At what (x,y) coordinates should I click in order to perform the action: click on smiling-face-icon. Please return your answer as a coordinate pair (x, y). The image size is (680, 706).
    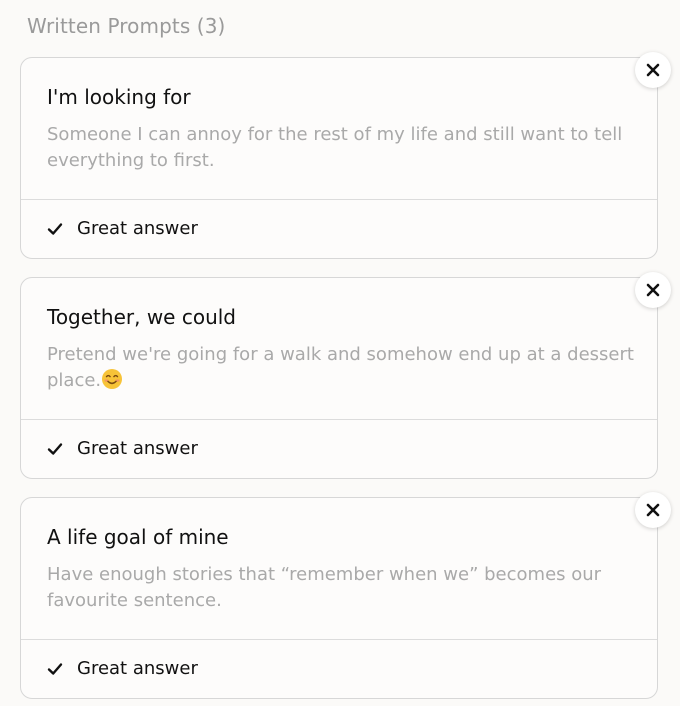
    Looking at the image, I should click on (112, 379).